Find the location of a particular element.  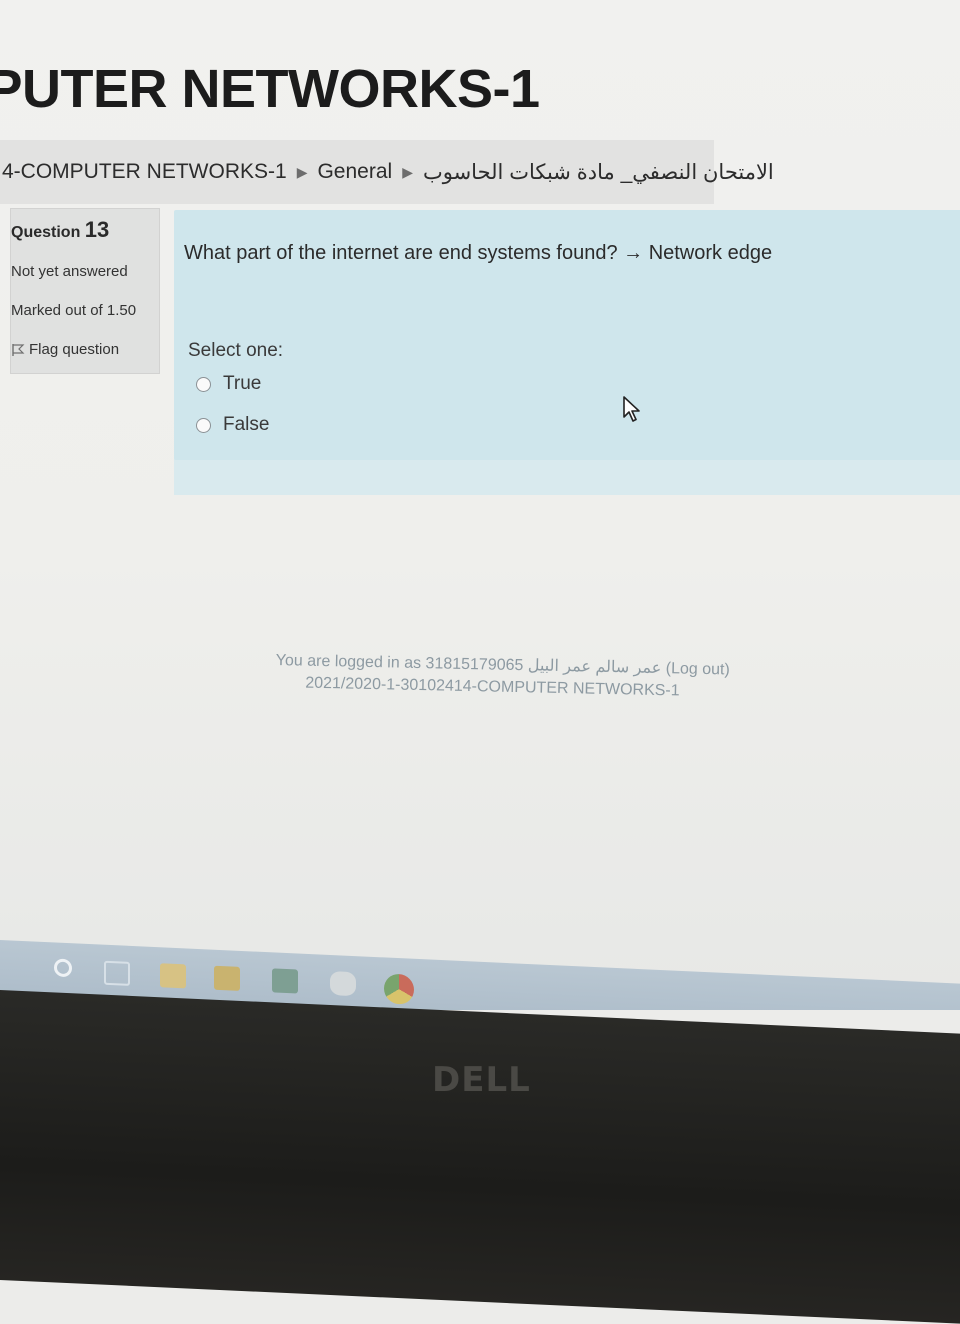

user-id-link: 31815179065 is located at coordinates (474, 664).